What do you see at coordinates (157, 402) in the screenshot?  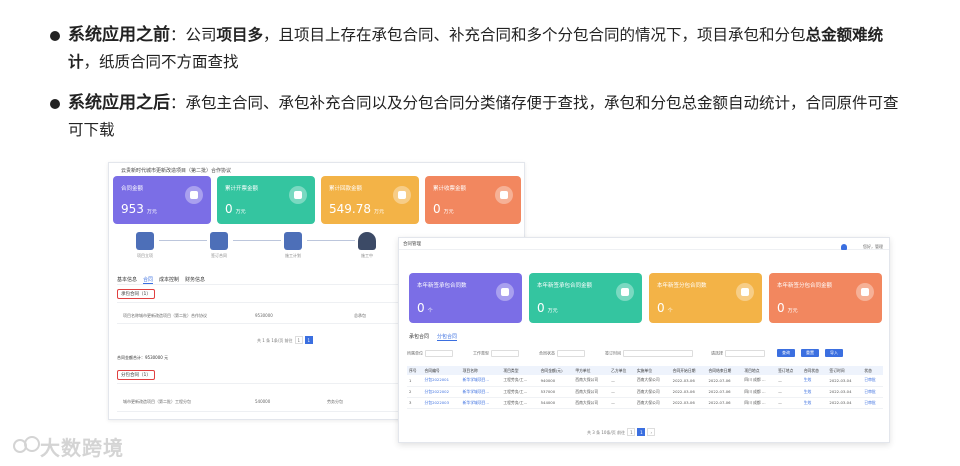 I see `subcontract-row-name: 城市更新改造项目（第二批）工程分包` at bounding box center [157, 402].